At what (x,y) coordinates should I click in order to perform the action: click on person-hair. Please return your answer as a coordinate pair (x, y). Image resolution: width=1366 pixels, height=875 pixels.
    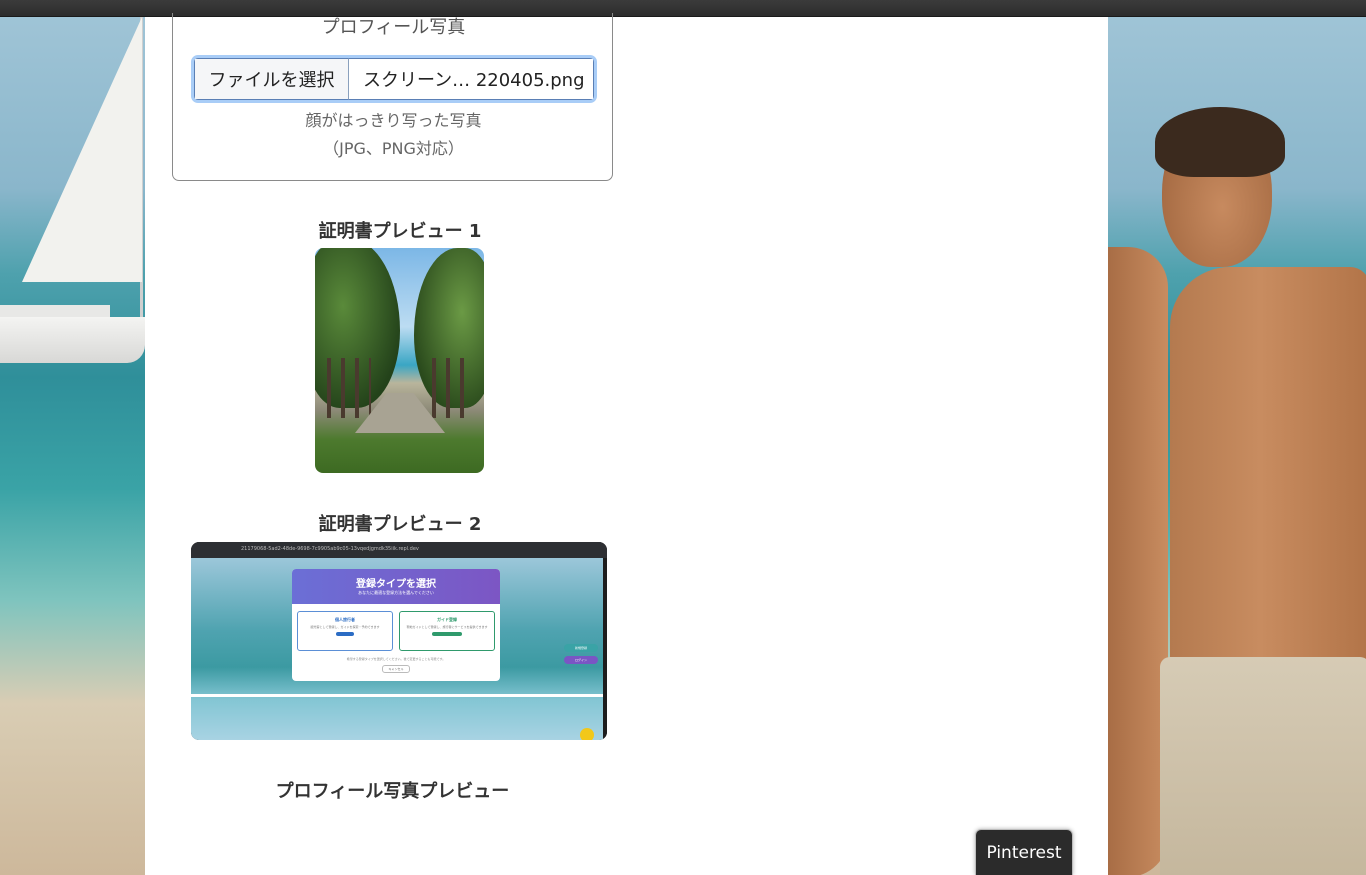
    Looking at the image, I should click on (1220, 142).